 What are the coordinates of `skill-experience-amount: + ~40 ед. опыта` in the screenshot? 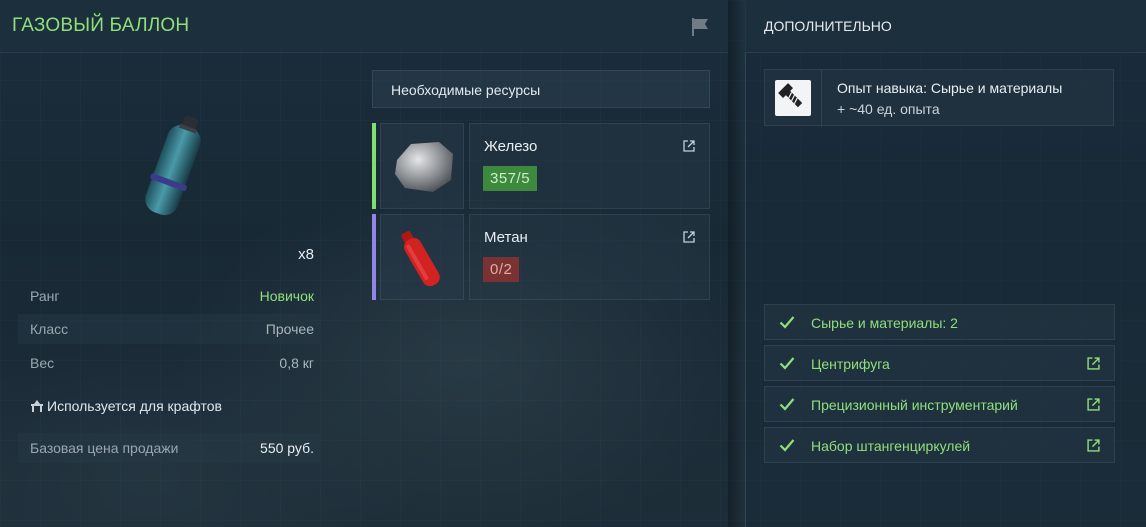 It's located at (888, 109).